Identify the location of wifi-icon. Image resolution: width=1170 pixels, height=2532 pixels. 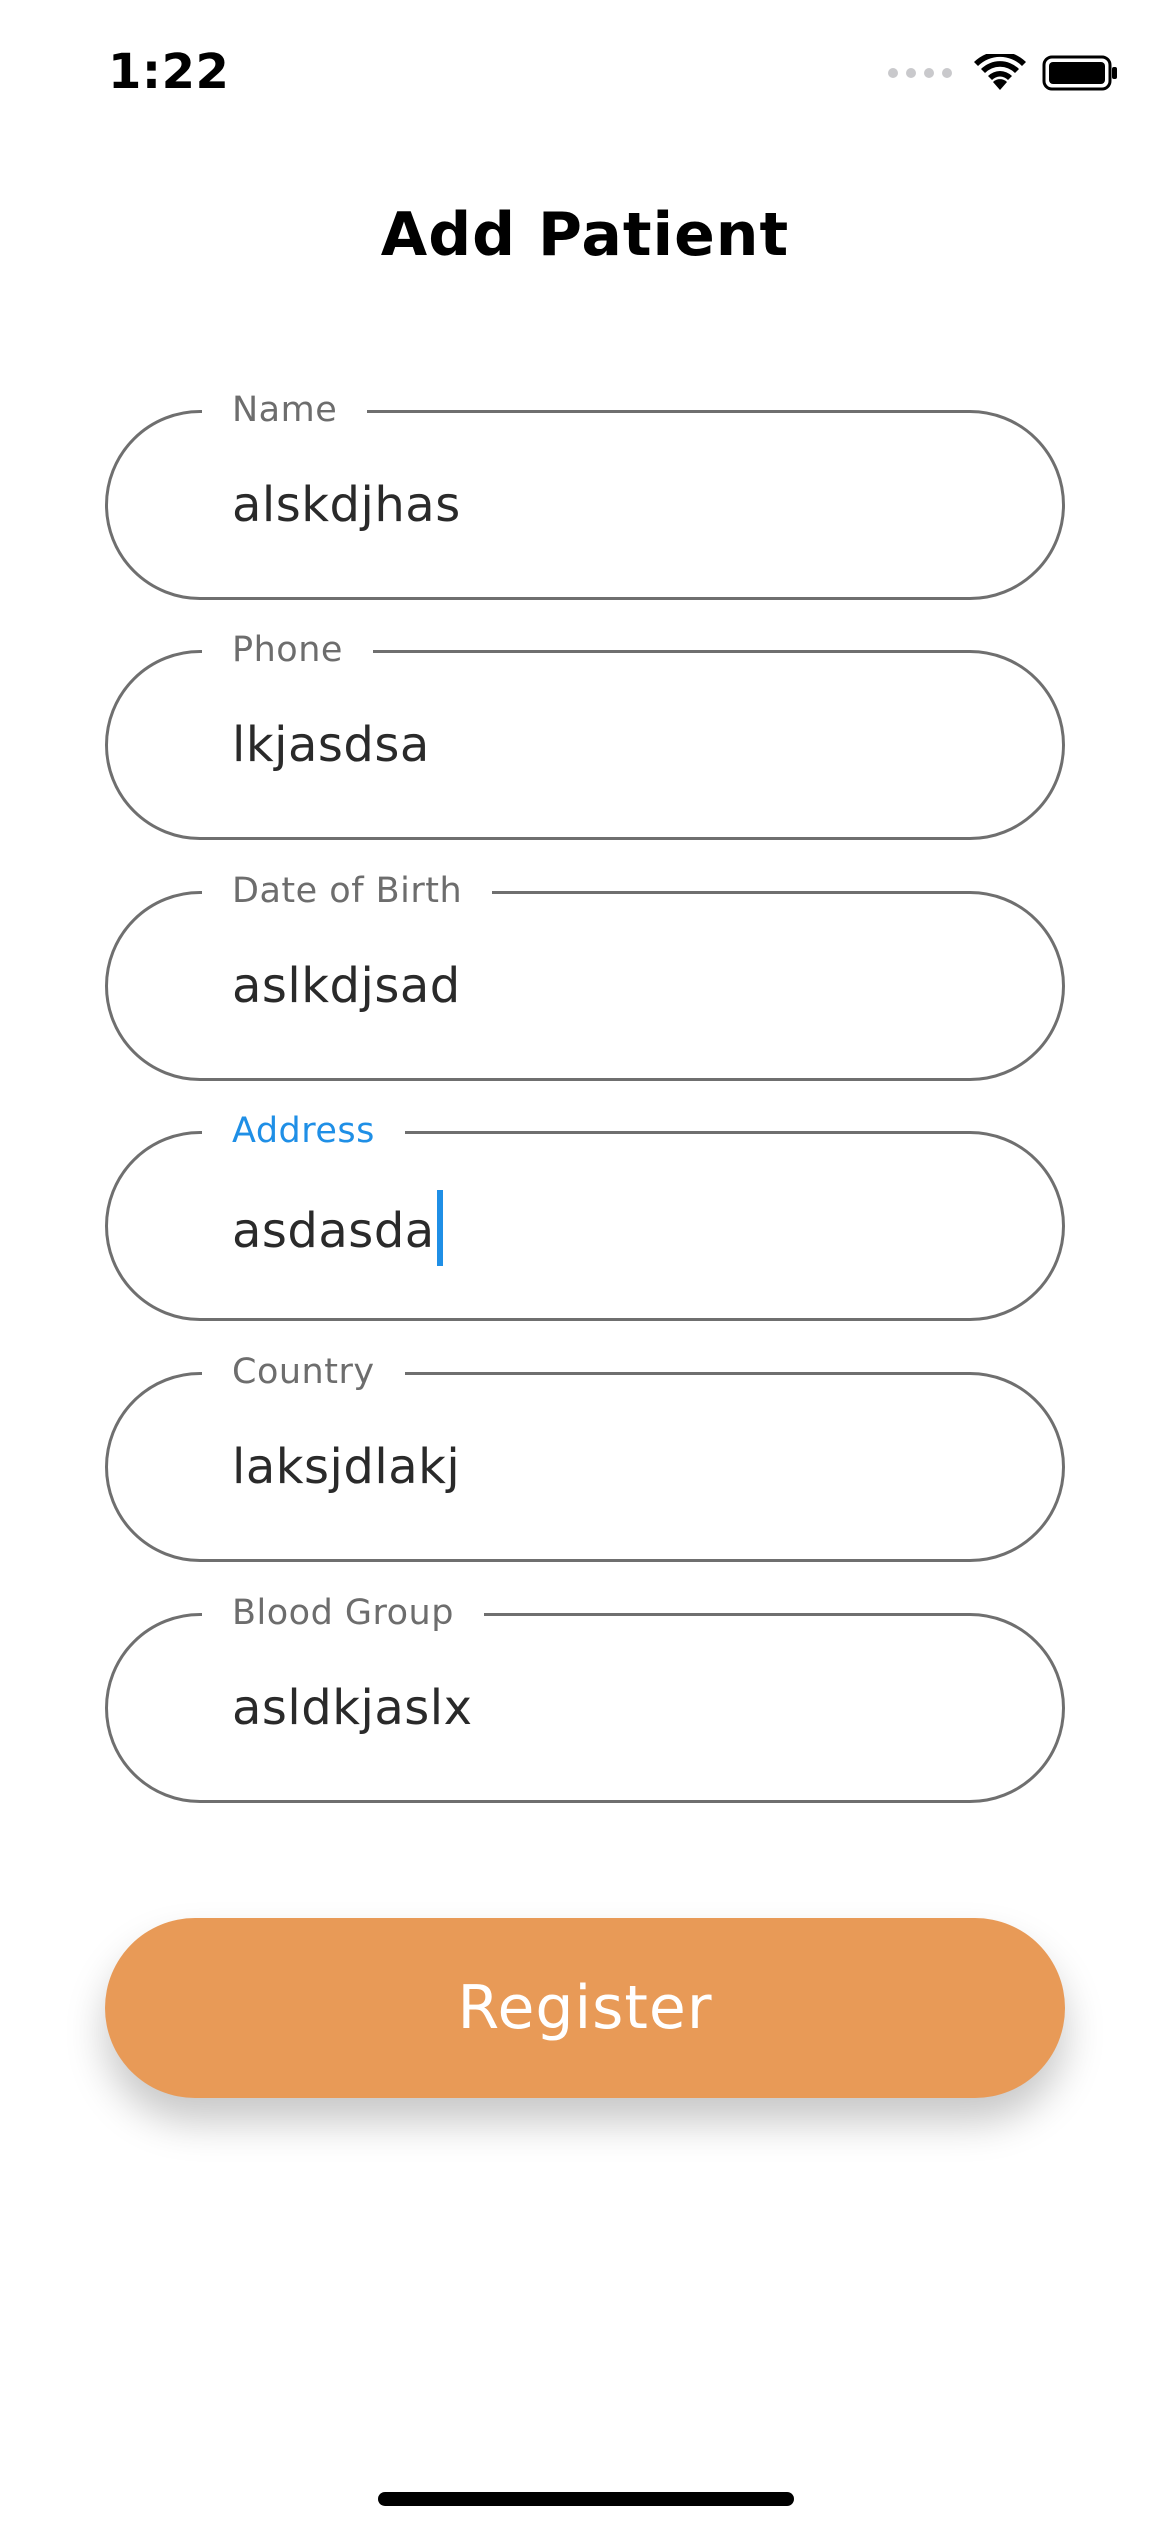
(1000, 73).